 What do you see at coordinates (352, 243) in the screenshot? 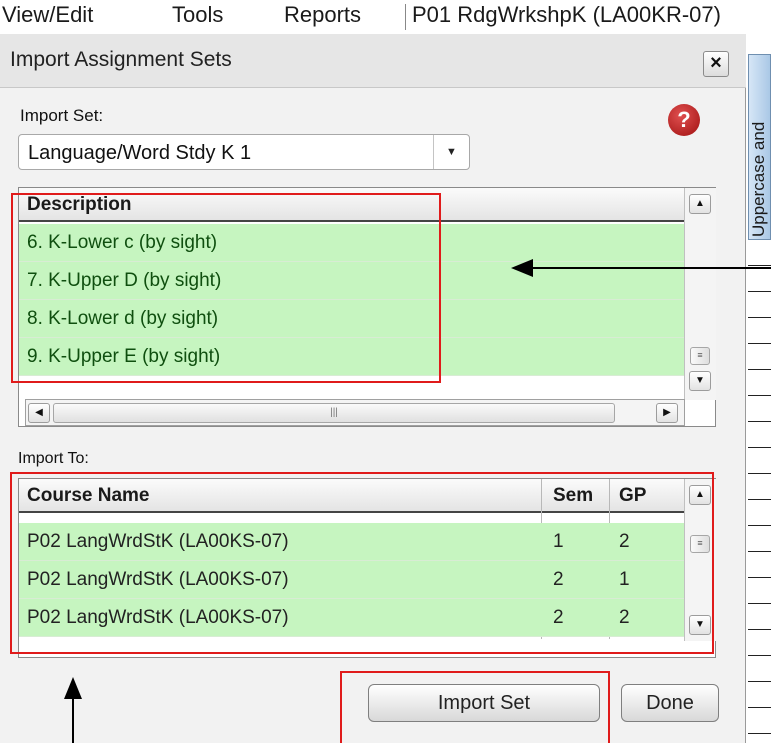
I see `description-row: 6. K-Lower c (by sight)` at bounding box center [352, 243].